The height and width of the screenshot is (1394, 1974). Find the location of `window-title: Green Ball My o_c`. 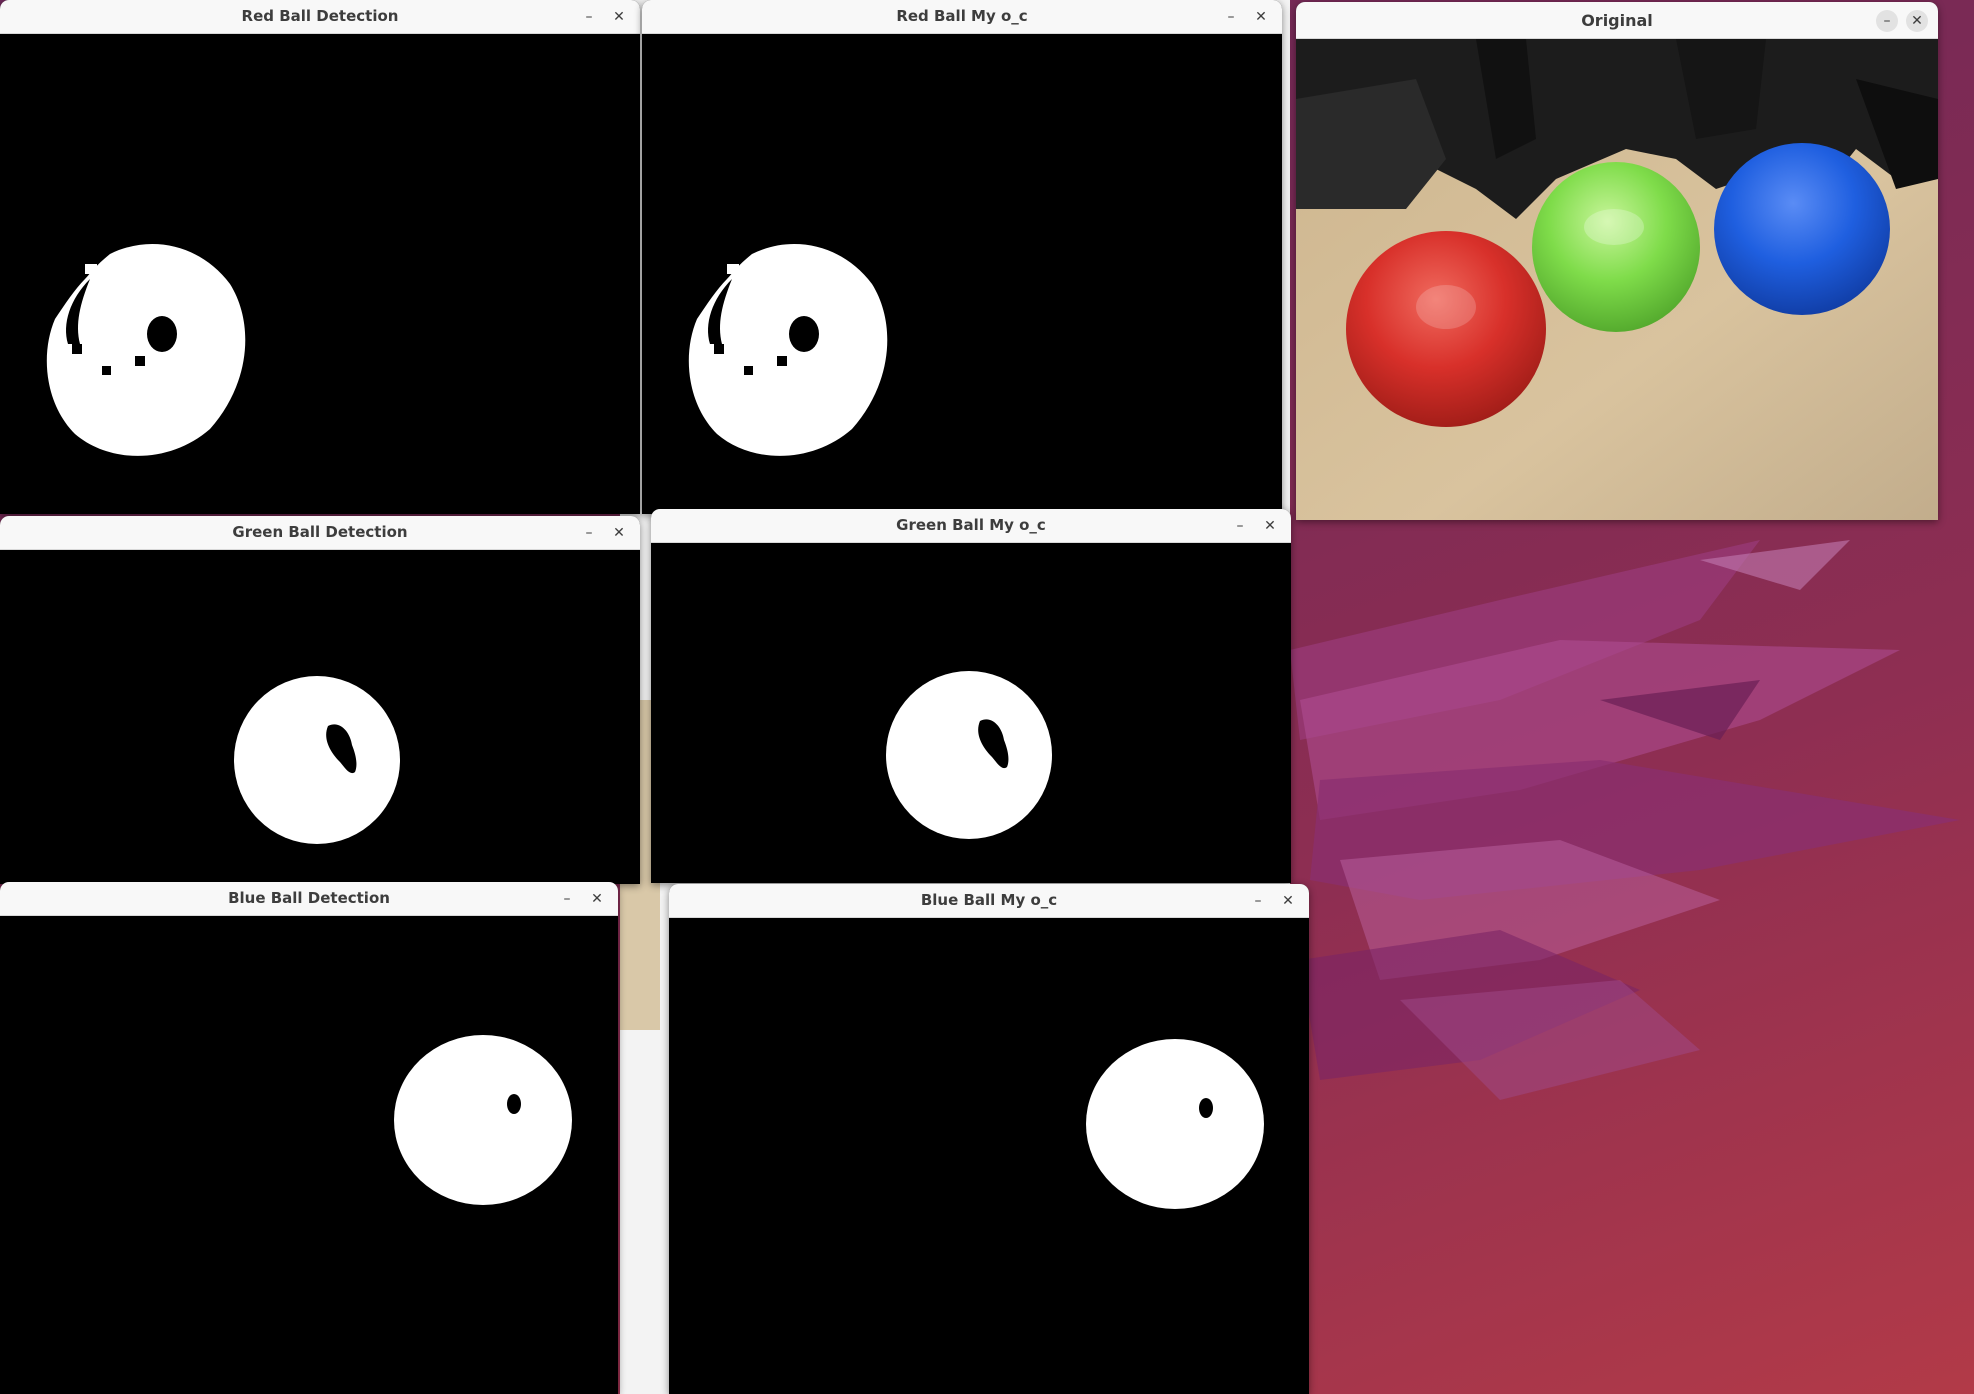

window-title: Green Ball My o_c is located at coordinates (971, 525).